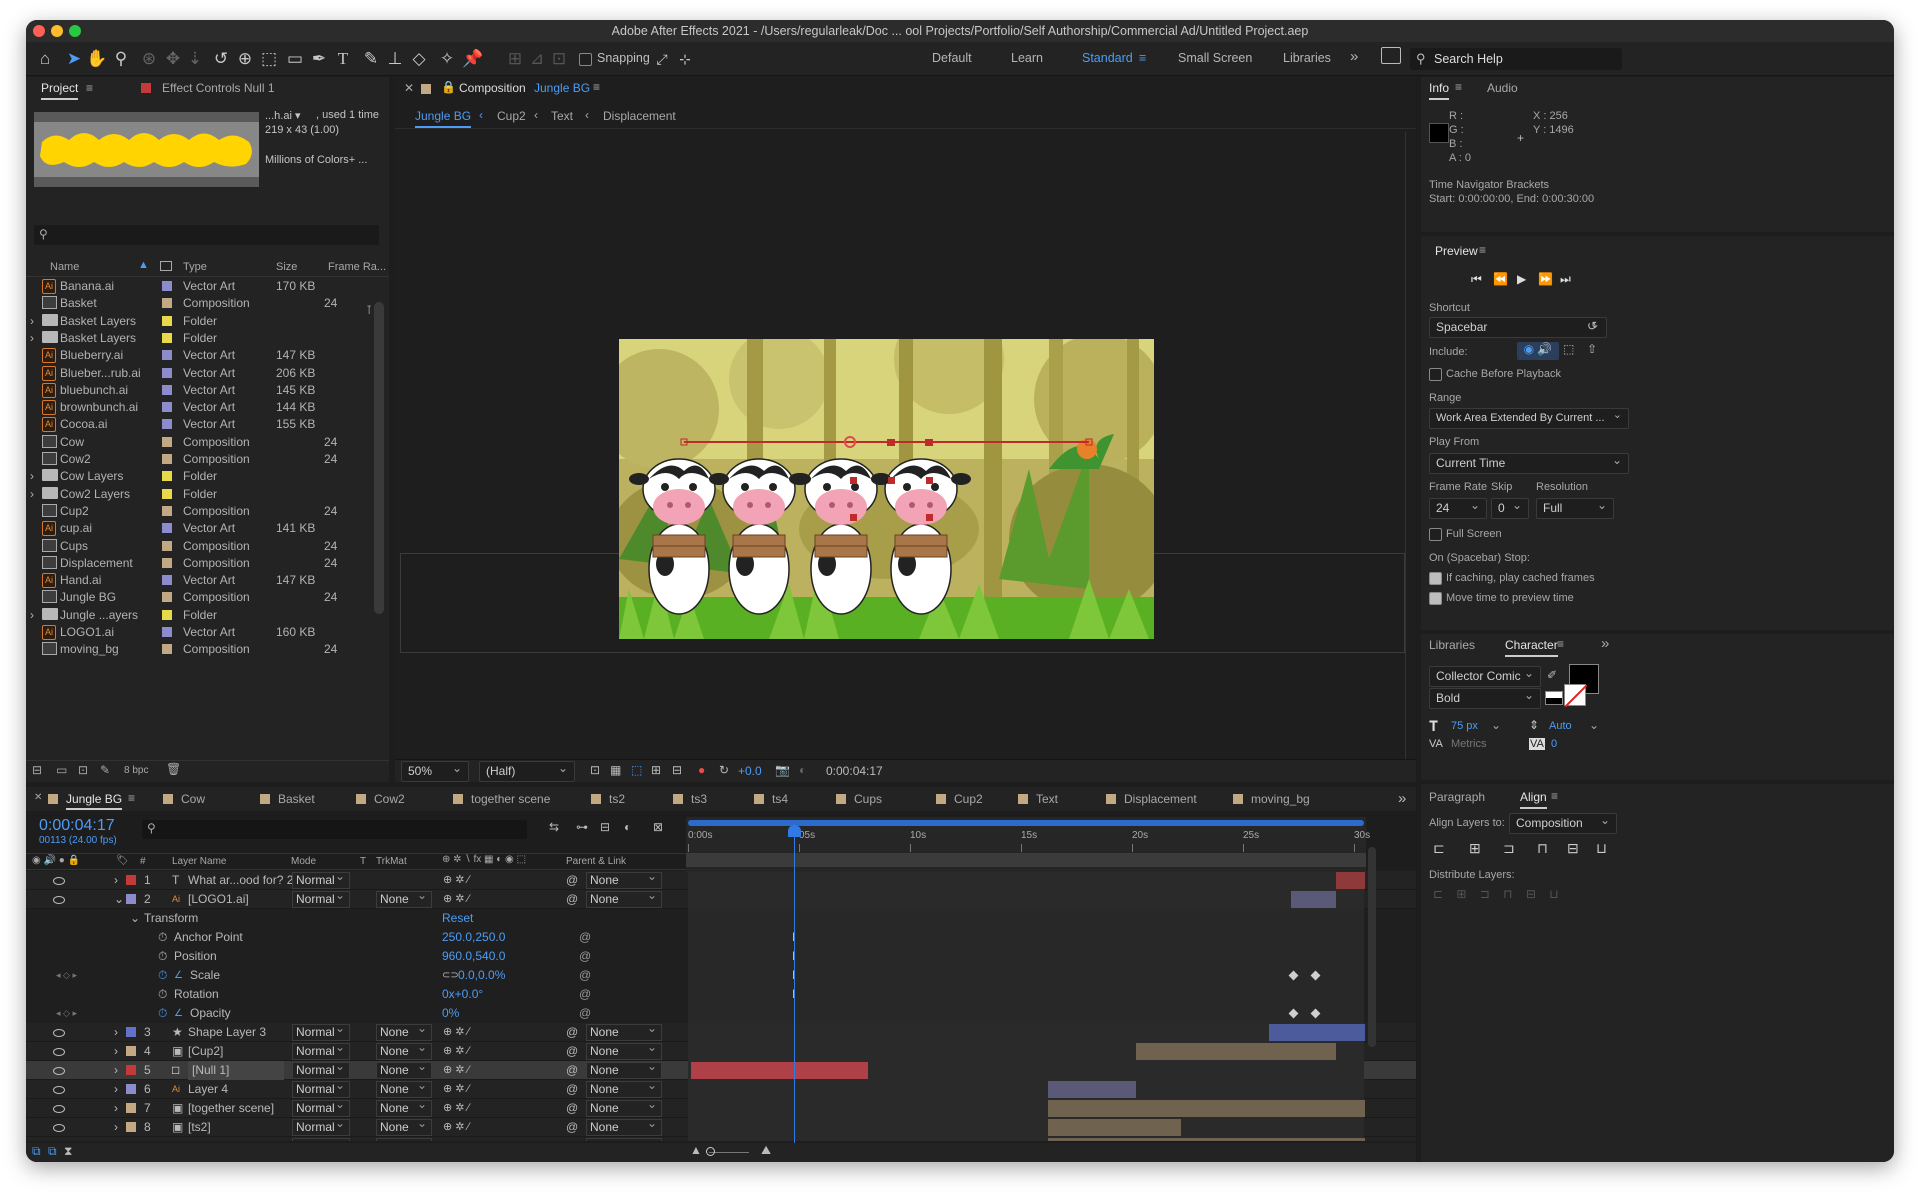 The height and width of the screenshot is (1192, 1920). I want to click on font-family-dropdown: Collector Comic, so click(1485, 675).